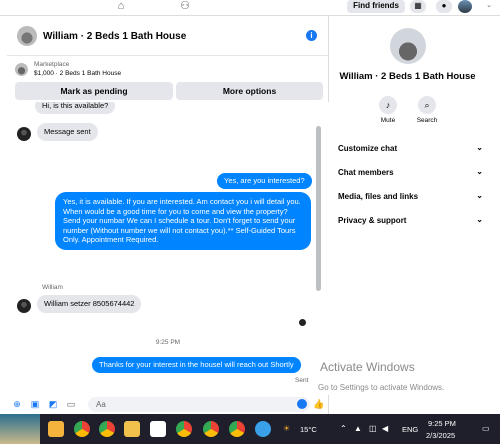  What do you see at coordinates (408, 46) in the screenshot?
I see `conversation-avatar` at bounding box center [408, 46].